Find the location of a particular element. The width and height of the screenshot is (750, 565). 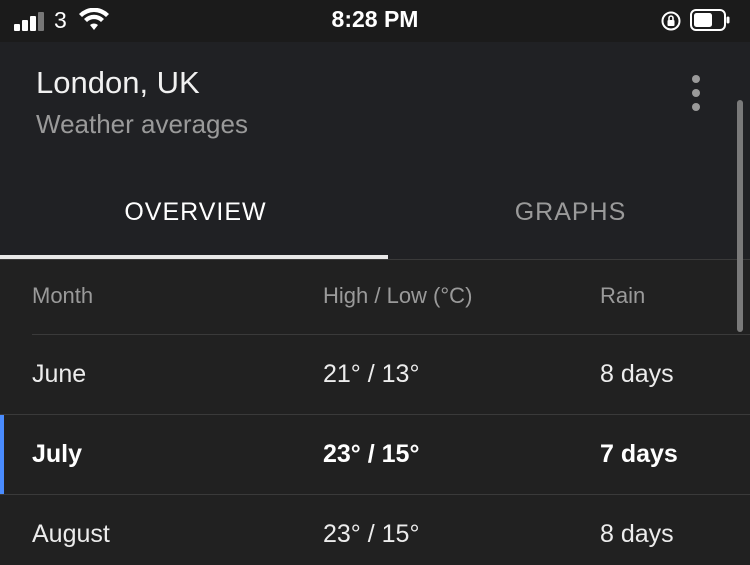

battery-icon is located at coordinates (710, 20).